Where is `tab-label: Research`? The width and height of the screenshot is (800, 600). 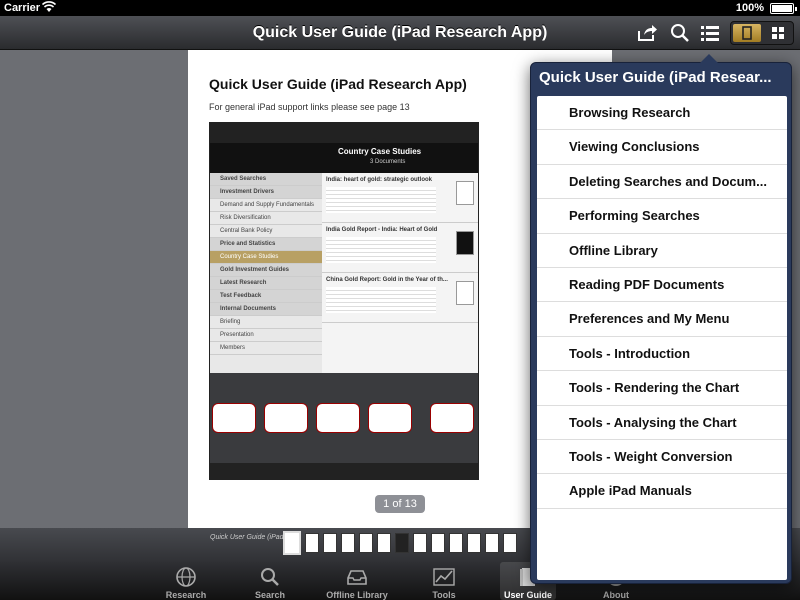
tab-label: Research is located at coordinates (186, 595).